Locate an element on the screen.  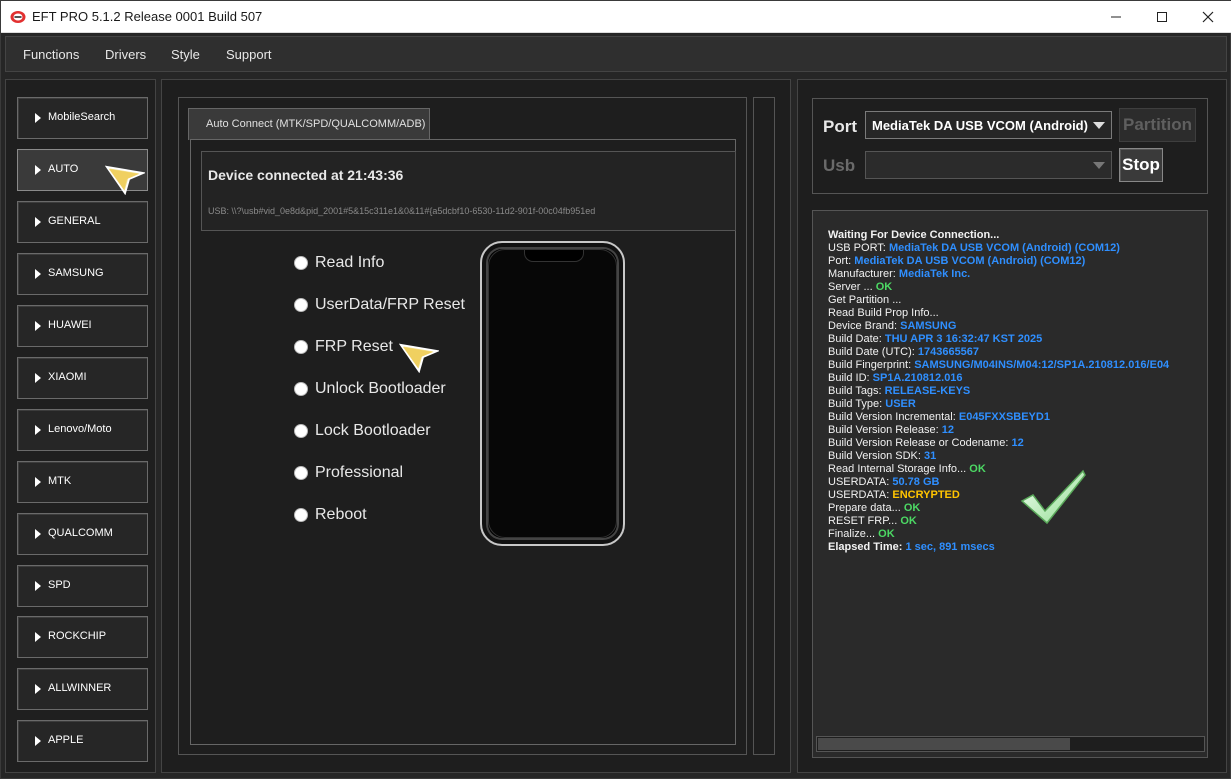
option-lock-bootloader: Lock Bootloader is located at coordinates (362, 431).